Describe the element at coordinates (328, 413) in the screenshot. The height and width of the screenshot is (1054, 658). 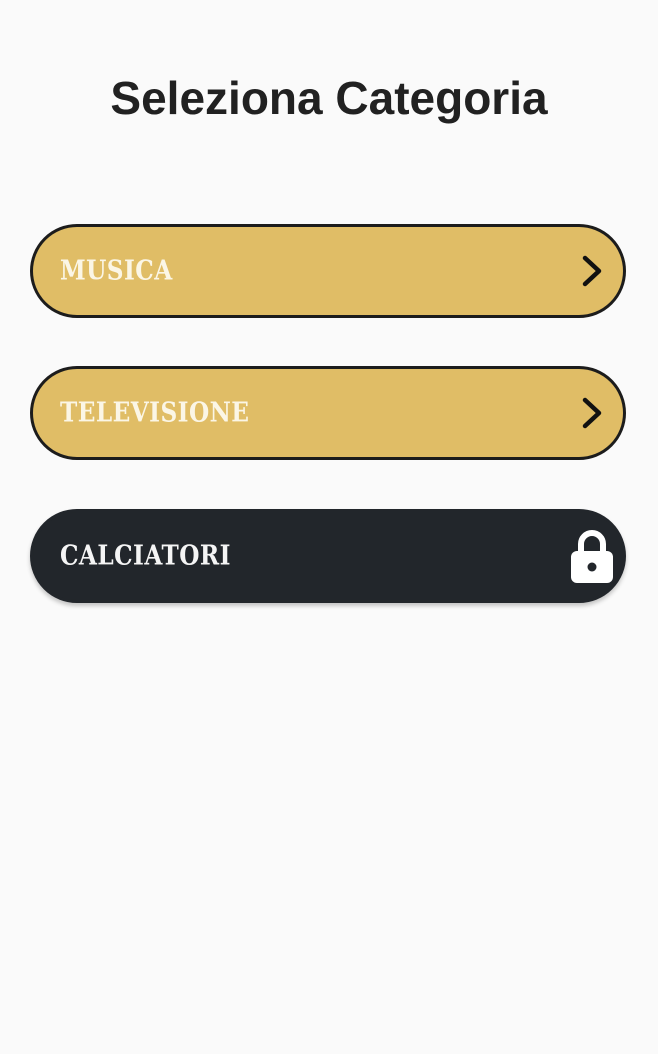
I see `category-button-televisione: TELEVISIONE` at that location.